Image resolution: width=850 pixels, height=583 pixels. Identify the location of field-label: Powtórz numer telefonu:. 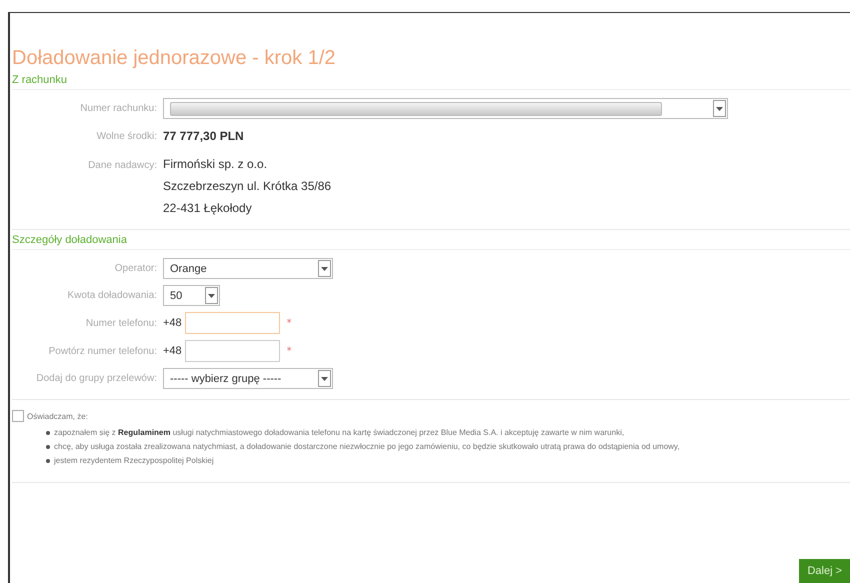
(102, 351).